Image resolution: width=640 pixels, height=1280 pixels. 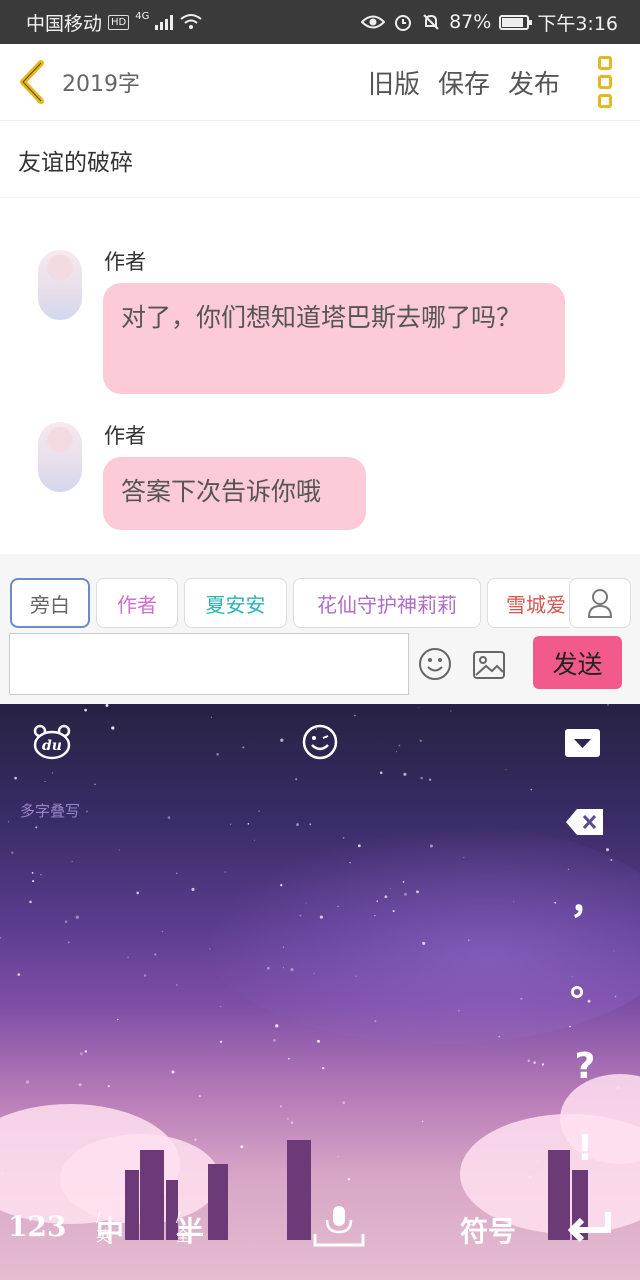 I want to click on old-version-button: 旧版, so click(x=394, y=82).